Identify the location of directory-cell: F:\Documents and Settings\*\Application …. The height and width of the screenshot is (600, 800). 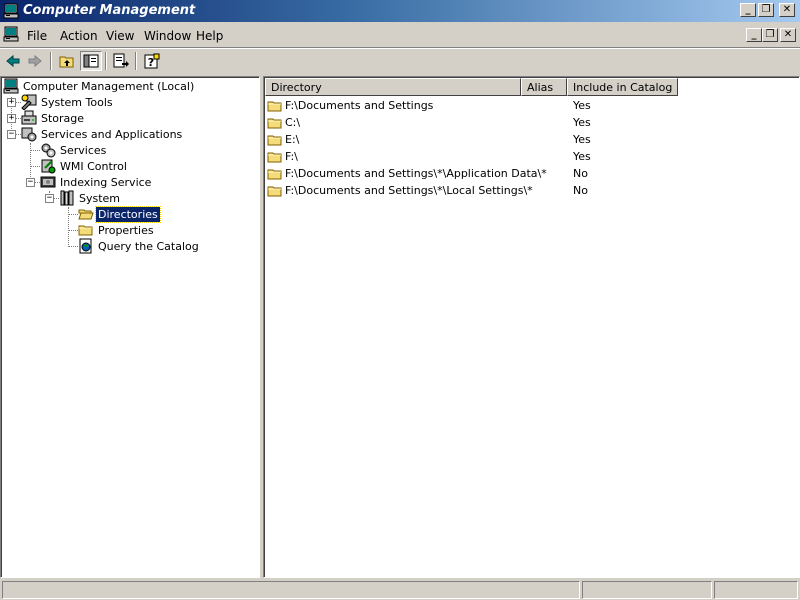
(416, 173).